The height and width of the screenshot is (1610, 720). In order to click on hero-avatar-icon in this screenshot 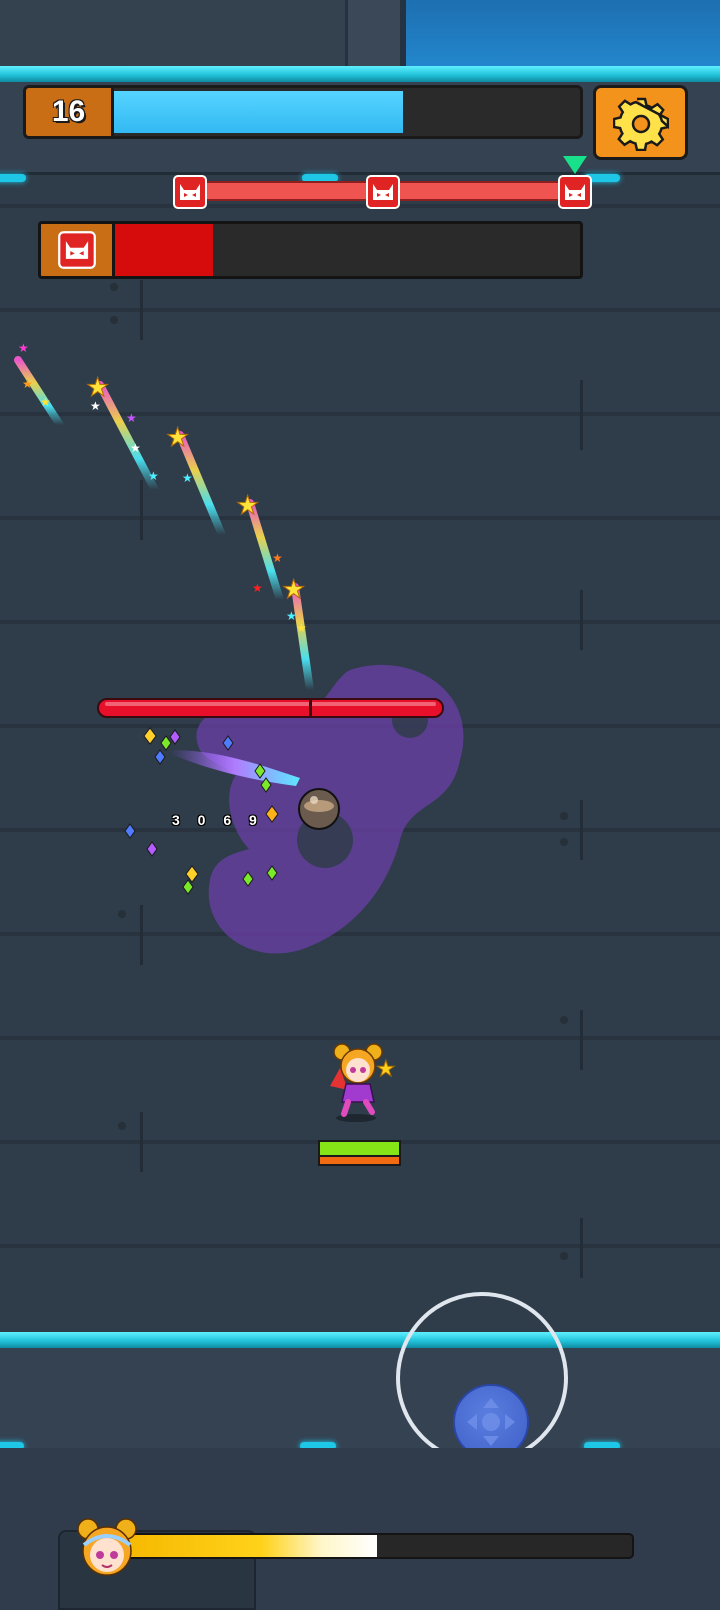, I will do `click(107, 1548)`.